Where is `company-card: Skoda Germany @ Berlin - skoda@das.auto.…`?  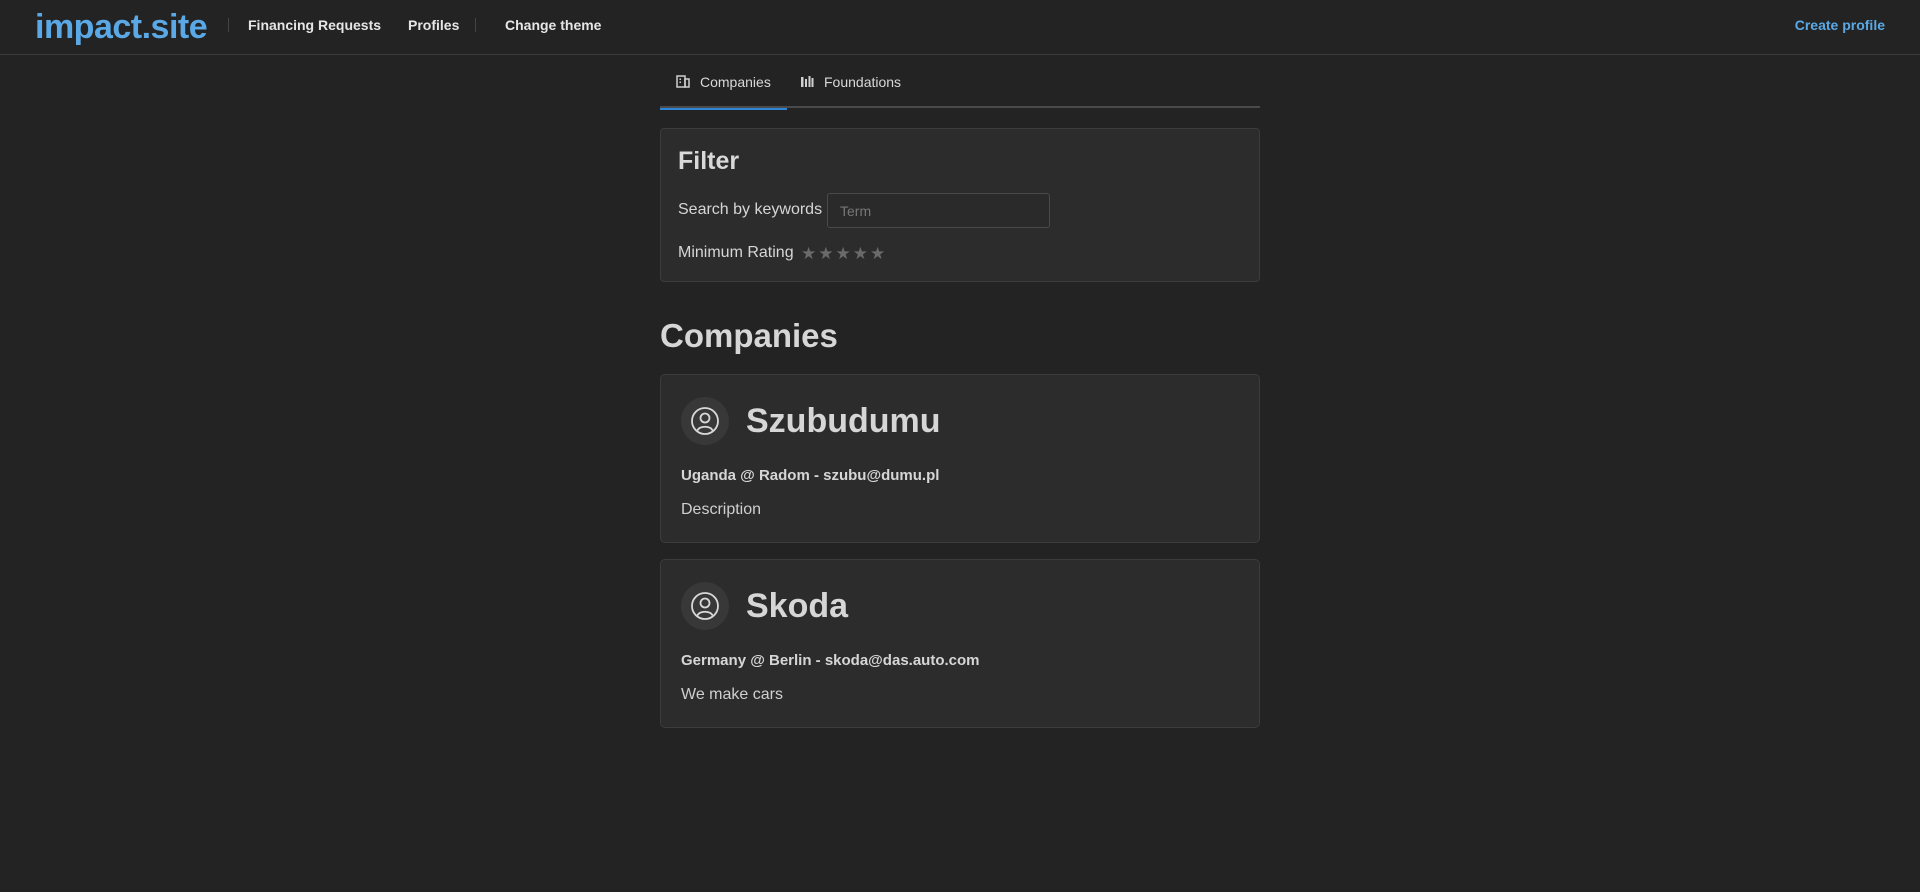
company-card: Skoda Germany @ Berlin - skoda@das.auto.… is located at coordinates (960, 643).